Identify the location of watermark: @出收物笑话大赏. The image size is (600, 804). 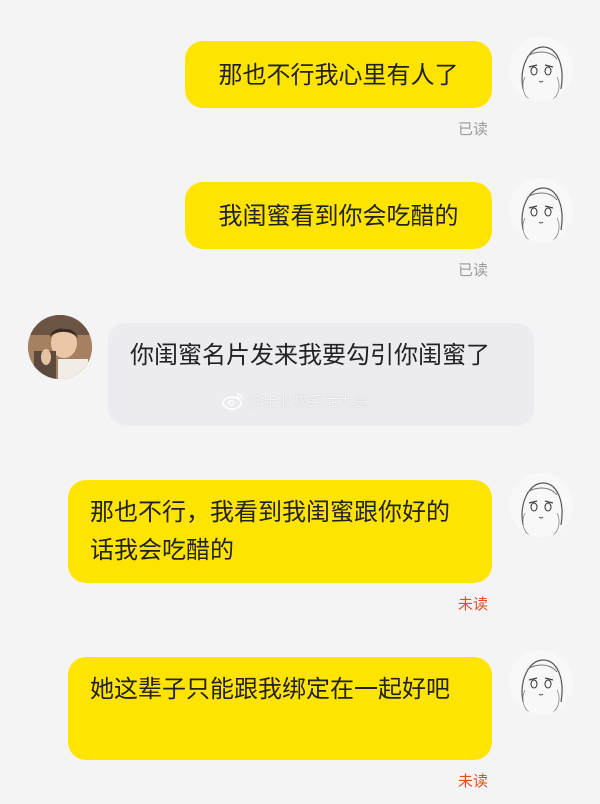
(295, 401).